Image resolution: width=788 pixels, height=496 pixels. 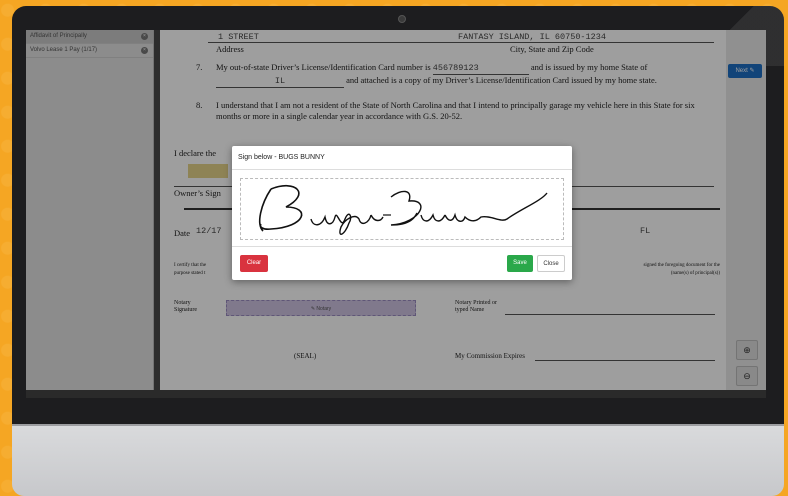 I want to click on signature-modal: Sign below - BUGS BUNNY Clear Save Close, so click(x=402, y=213).